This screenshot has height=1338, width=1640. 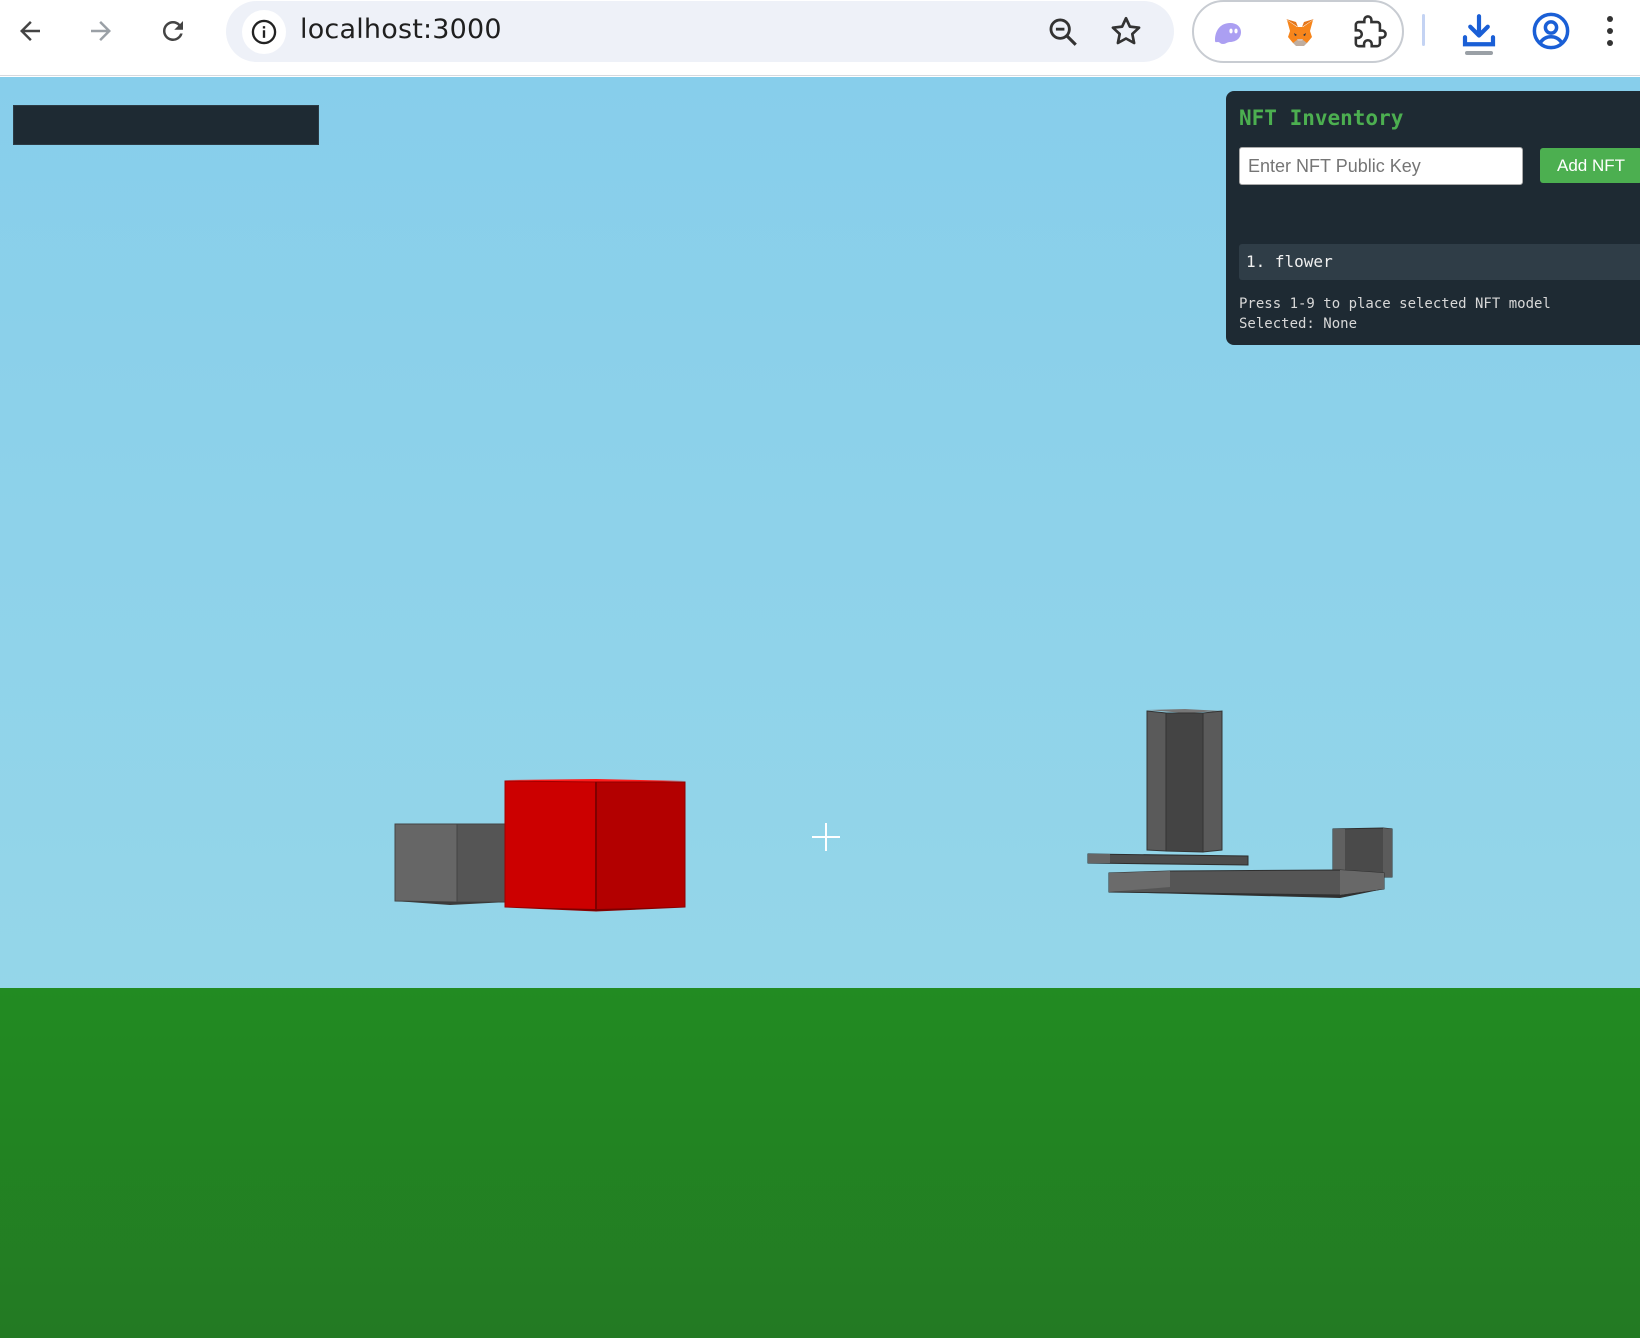 I want to click on gray-slab, so click(x=1168, y=859).